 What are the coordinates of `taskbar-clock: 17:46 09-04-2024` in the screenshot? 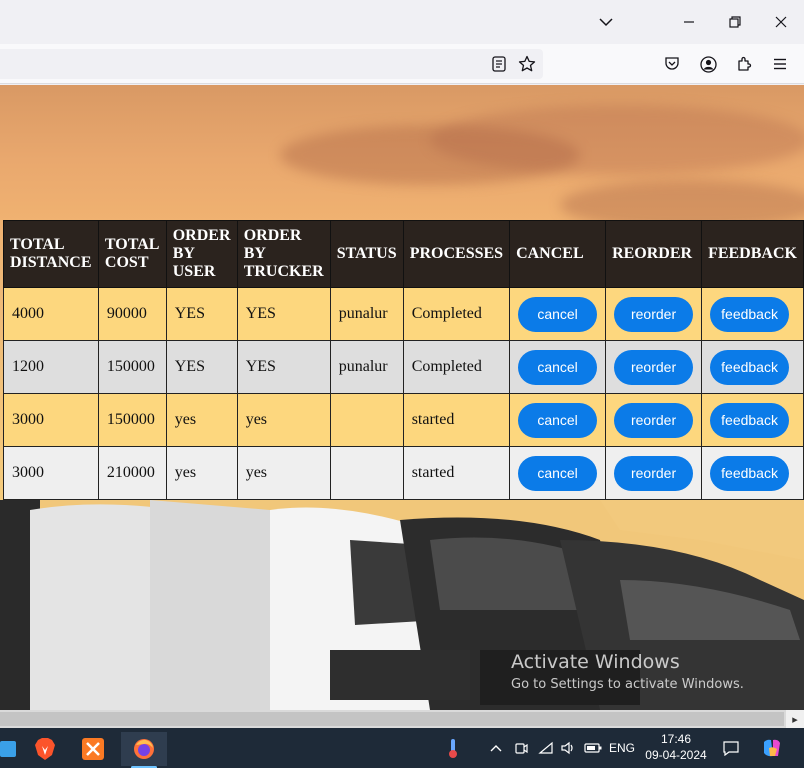 It's located at (676, 747).